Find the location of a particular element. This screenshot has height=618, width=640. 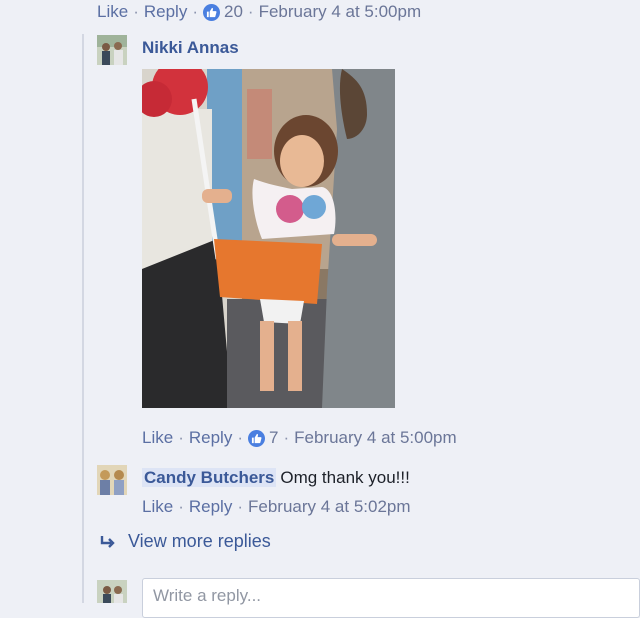

reply-actions: Like · Reply · February 4 at 5:02pm is located at coordinates (276, 507).